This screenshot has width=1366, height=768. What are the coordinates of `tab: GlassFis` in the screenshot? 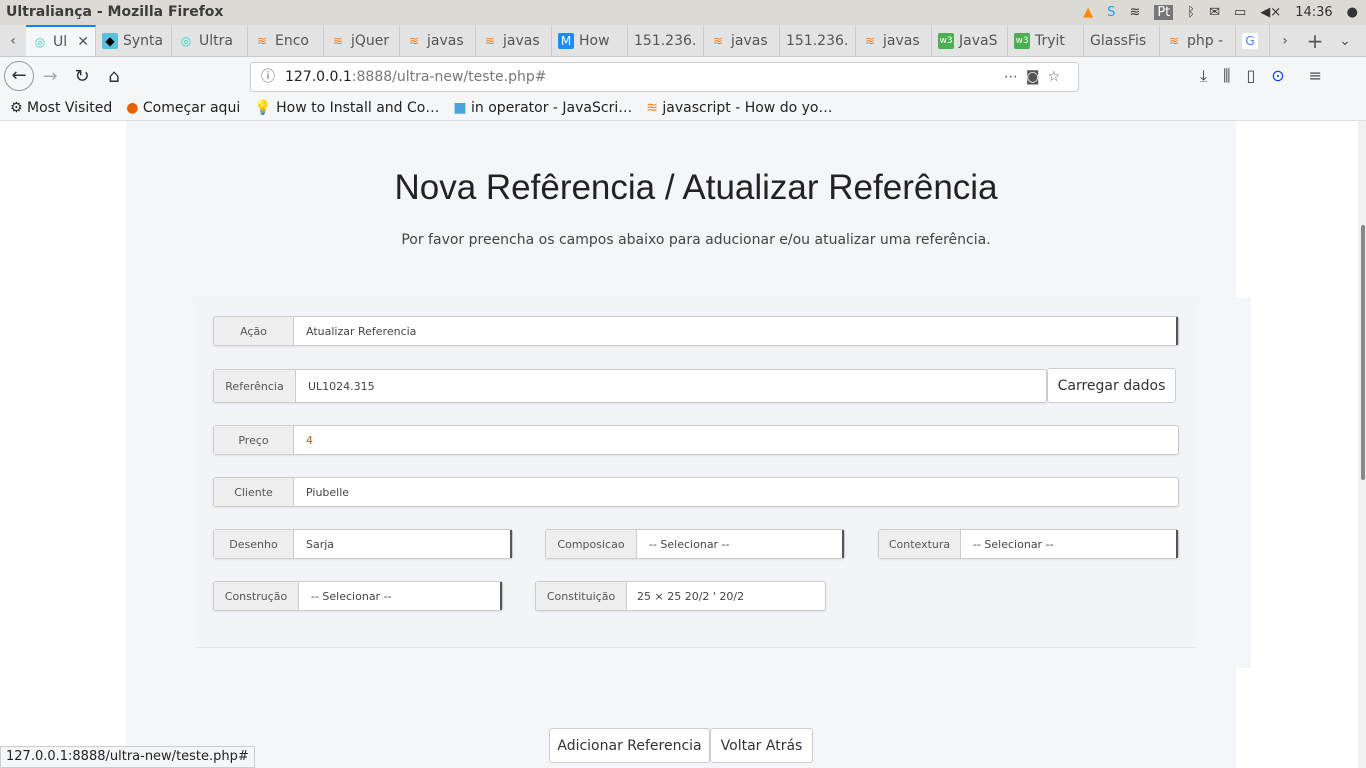 It's located at (1122, 40).